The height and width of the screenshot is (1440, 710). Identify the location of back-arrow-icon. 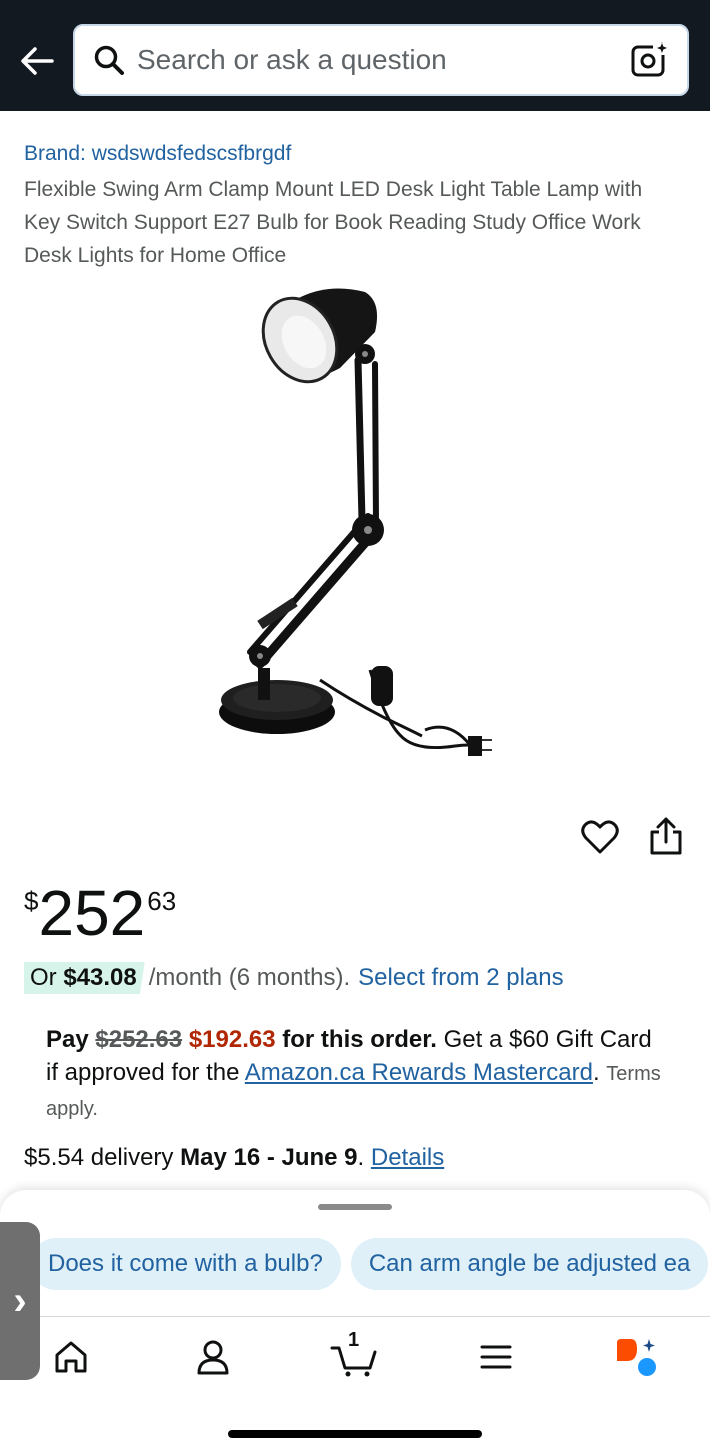
(37, 61).